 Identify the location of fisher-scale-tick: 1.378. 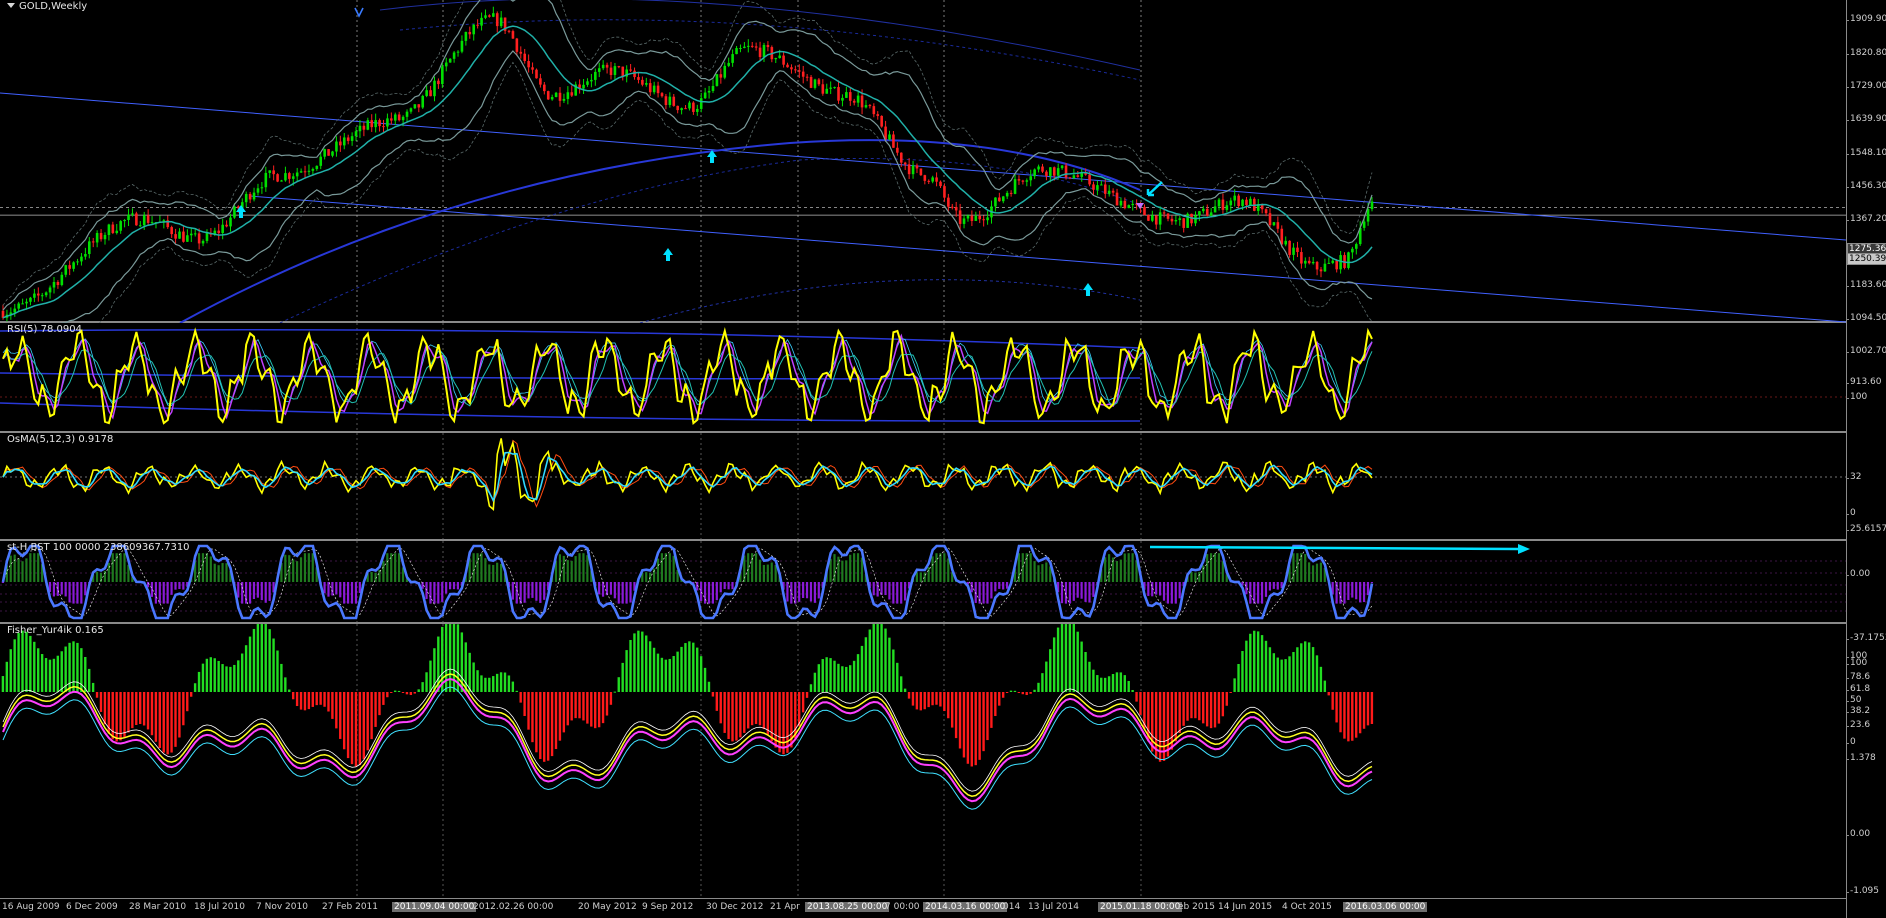
(1861, 758).